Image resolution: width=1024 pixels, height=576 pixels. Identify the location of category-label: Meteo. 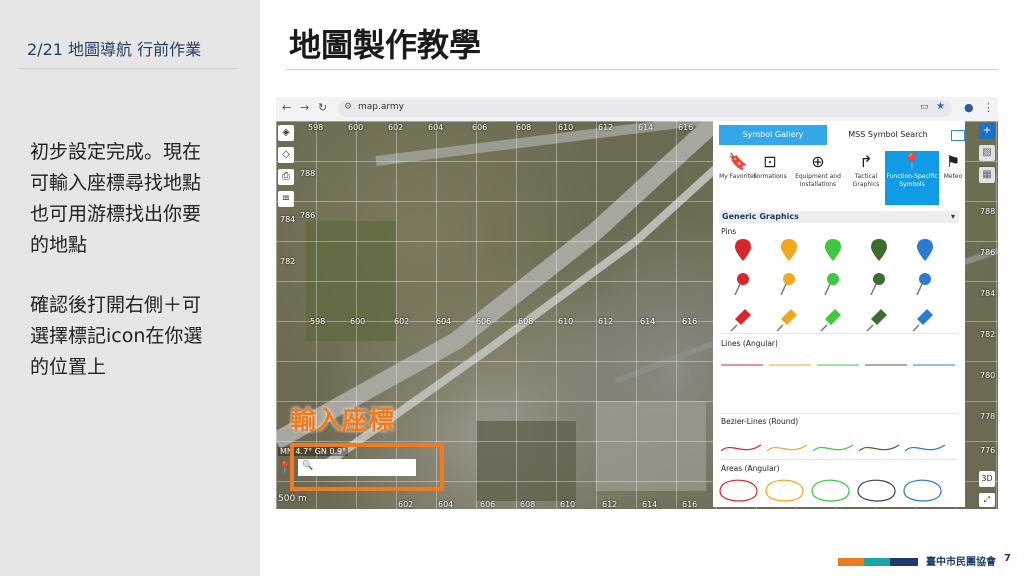
(953, 176).